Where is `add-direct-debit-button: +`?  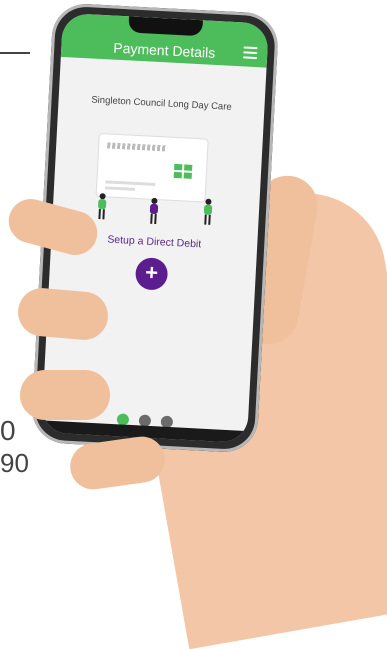 add-direct-debit-button: + is located at coordinates (151, 274).